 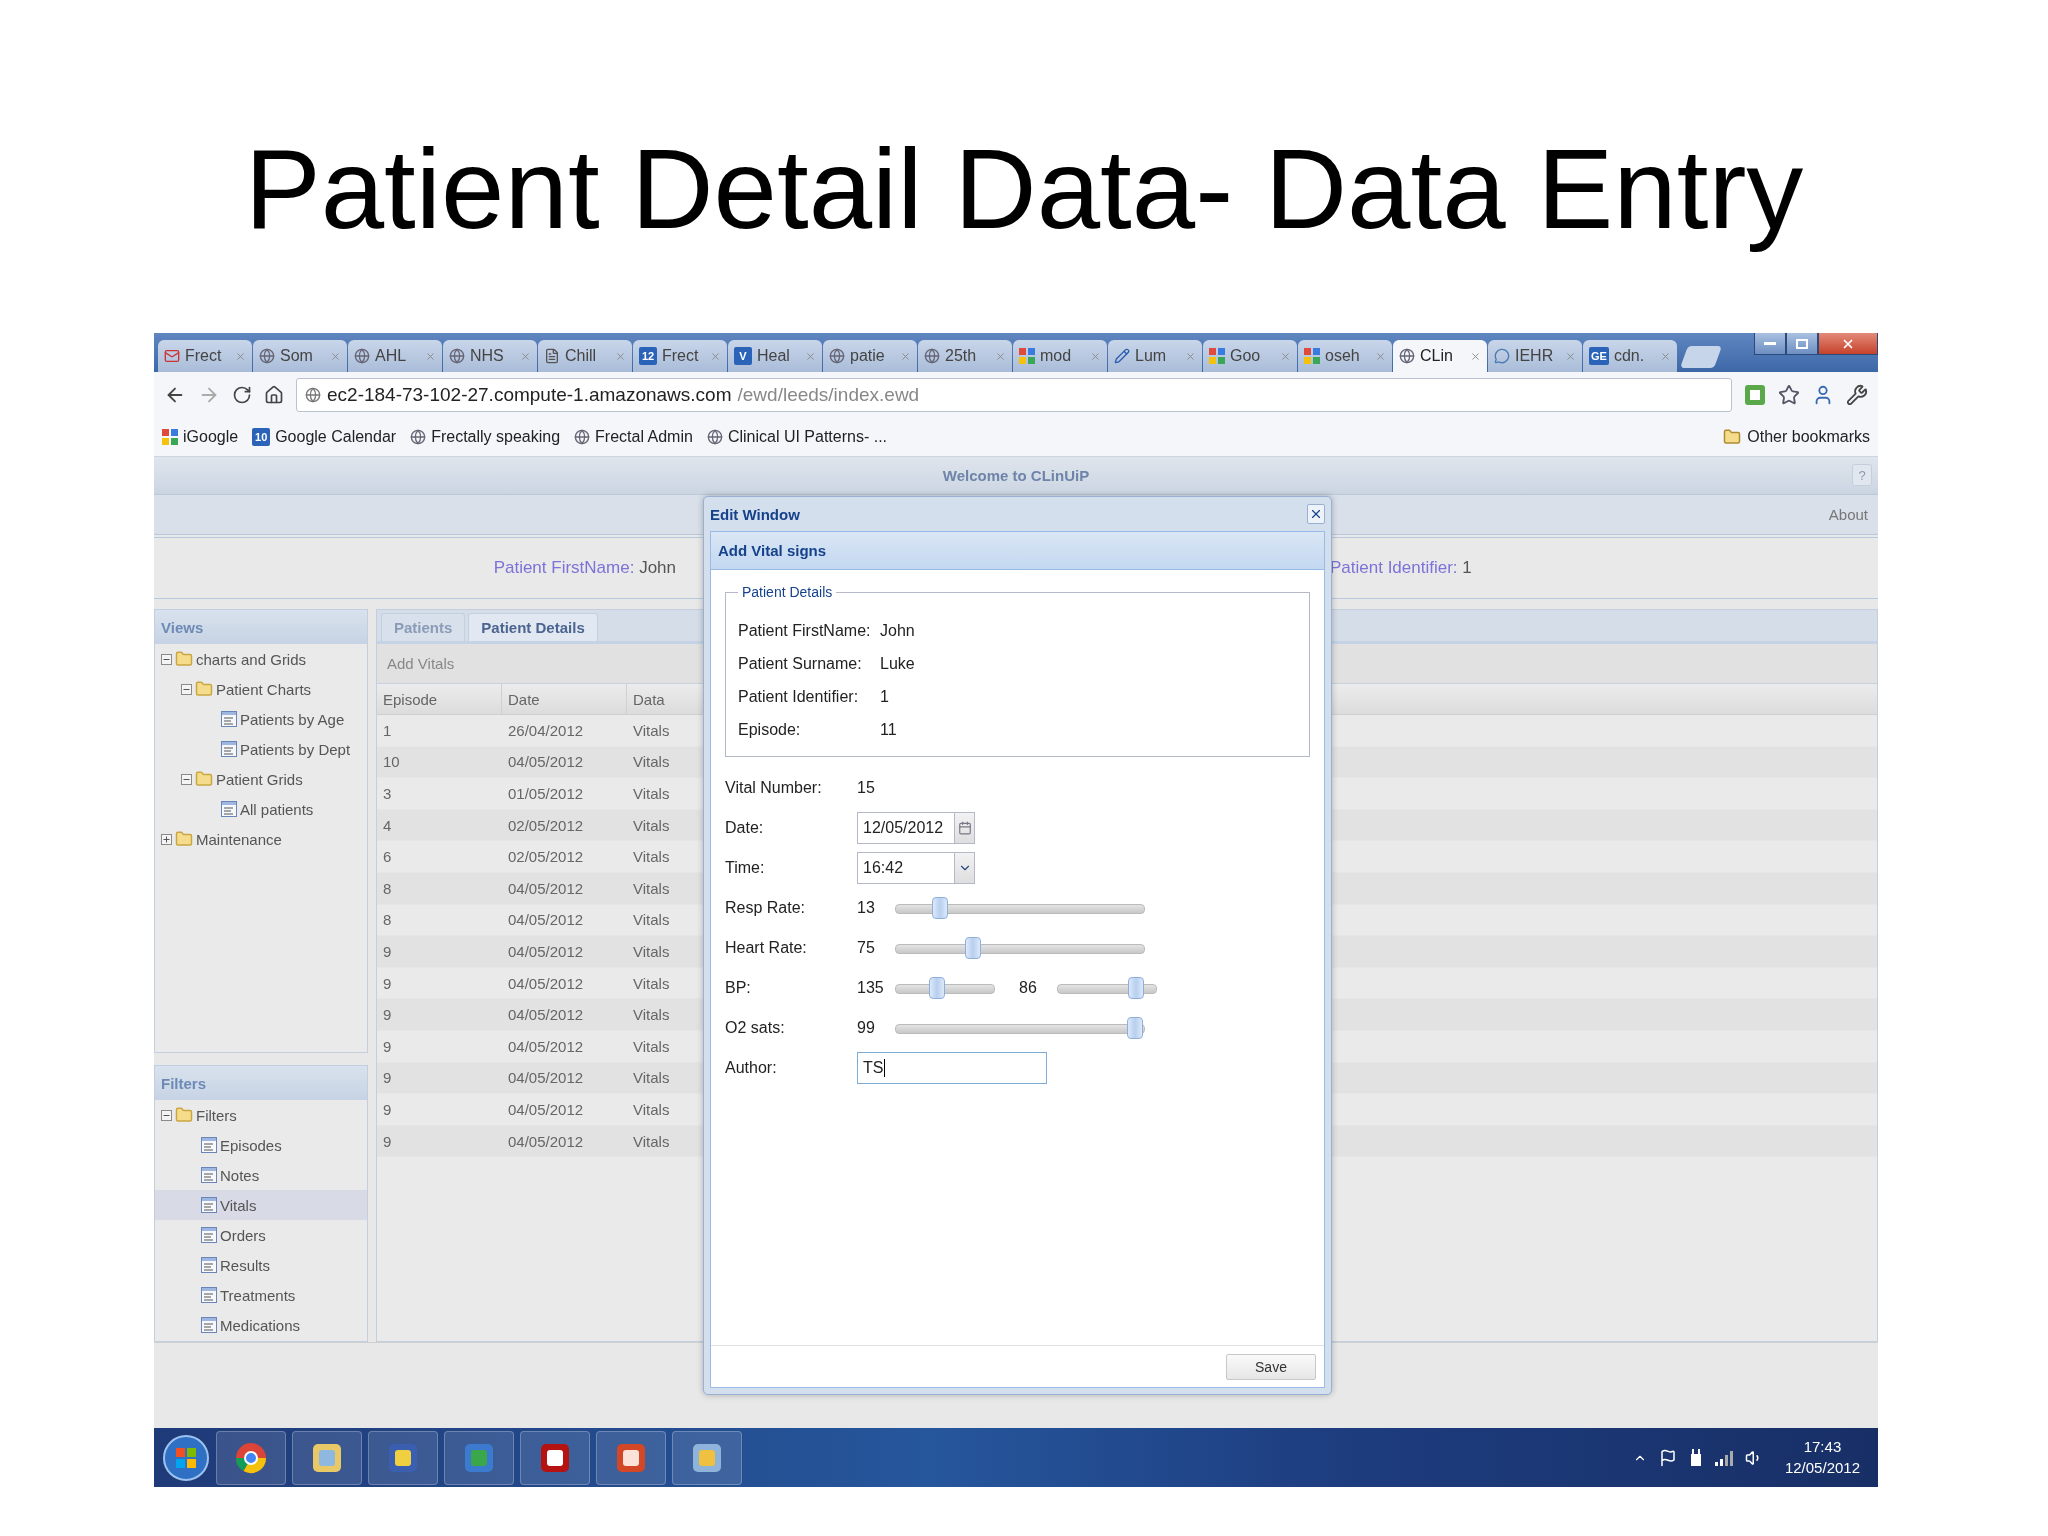 I want to click on table-cell-text: 4, so click(x=387, y=825).